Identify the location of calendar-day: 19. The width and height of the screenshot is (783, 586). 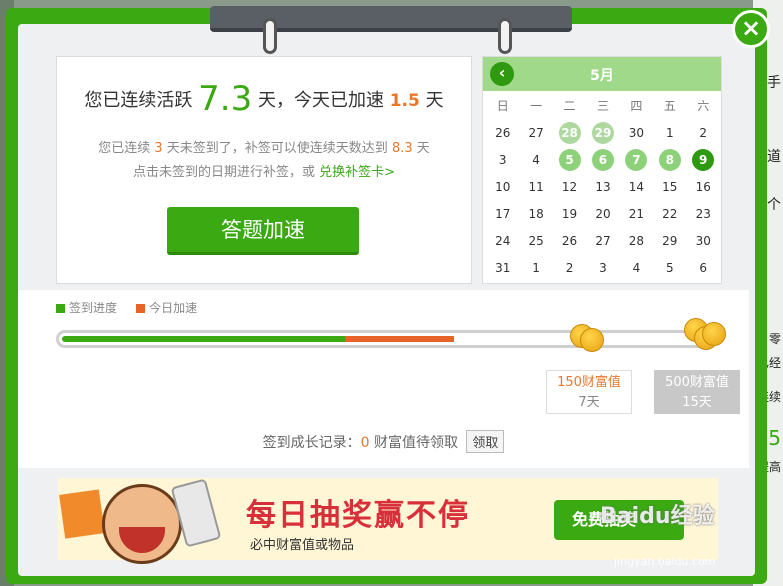
(569, 214).